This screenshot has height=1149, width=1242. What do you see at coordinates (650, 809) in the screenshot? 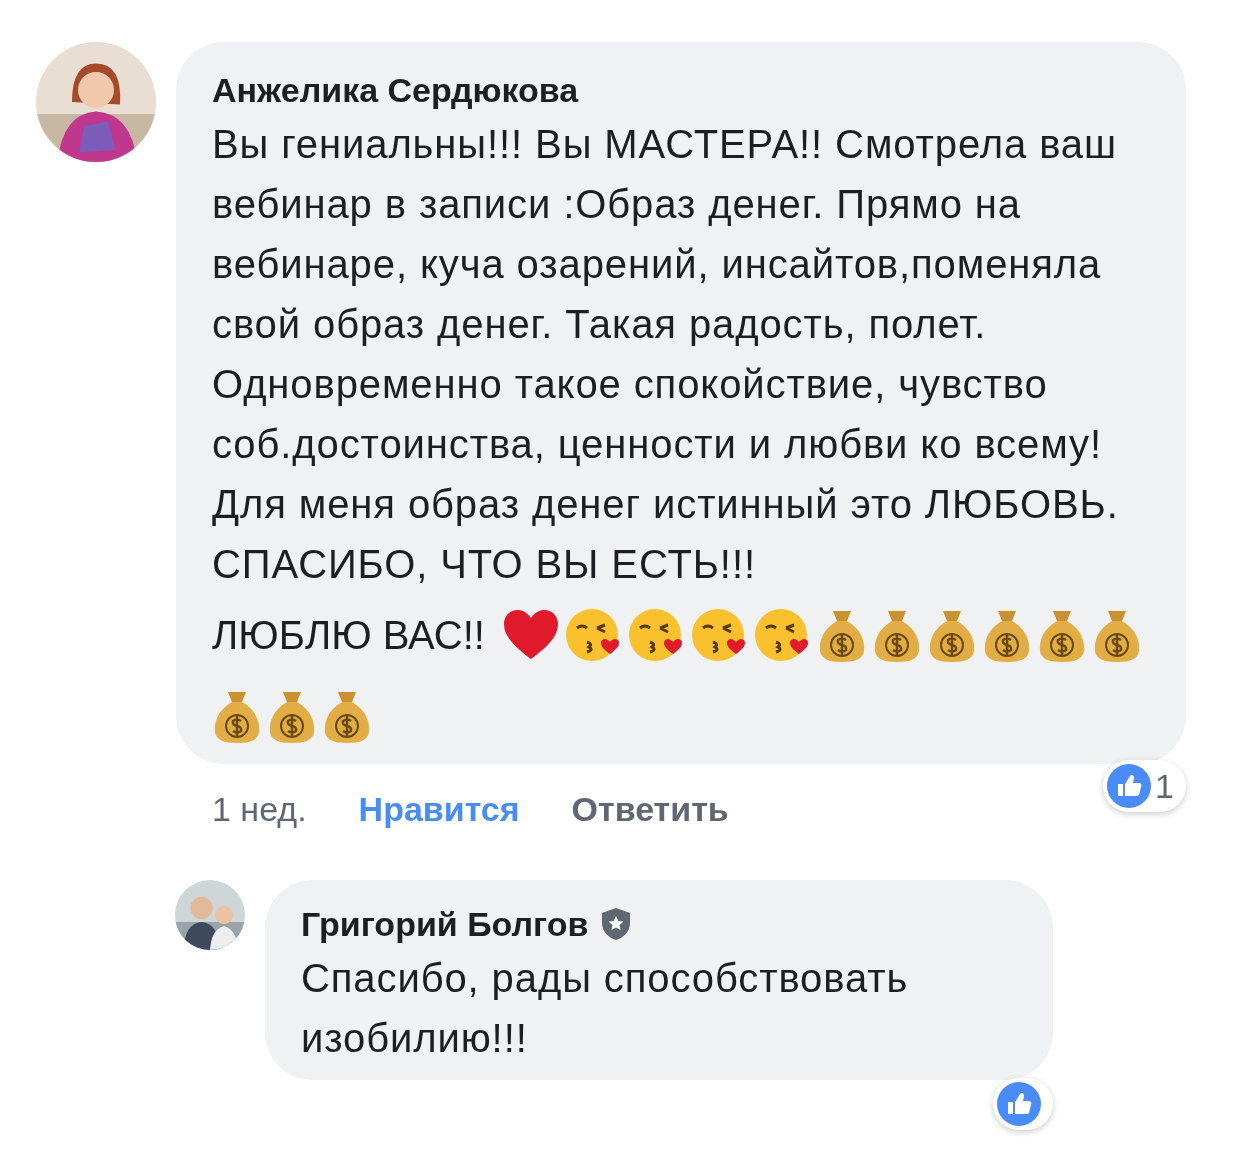
I see `reply-link: Ответить` at bounding box center [650, 809].